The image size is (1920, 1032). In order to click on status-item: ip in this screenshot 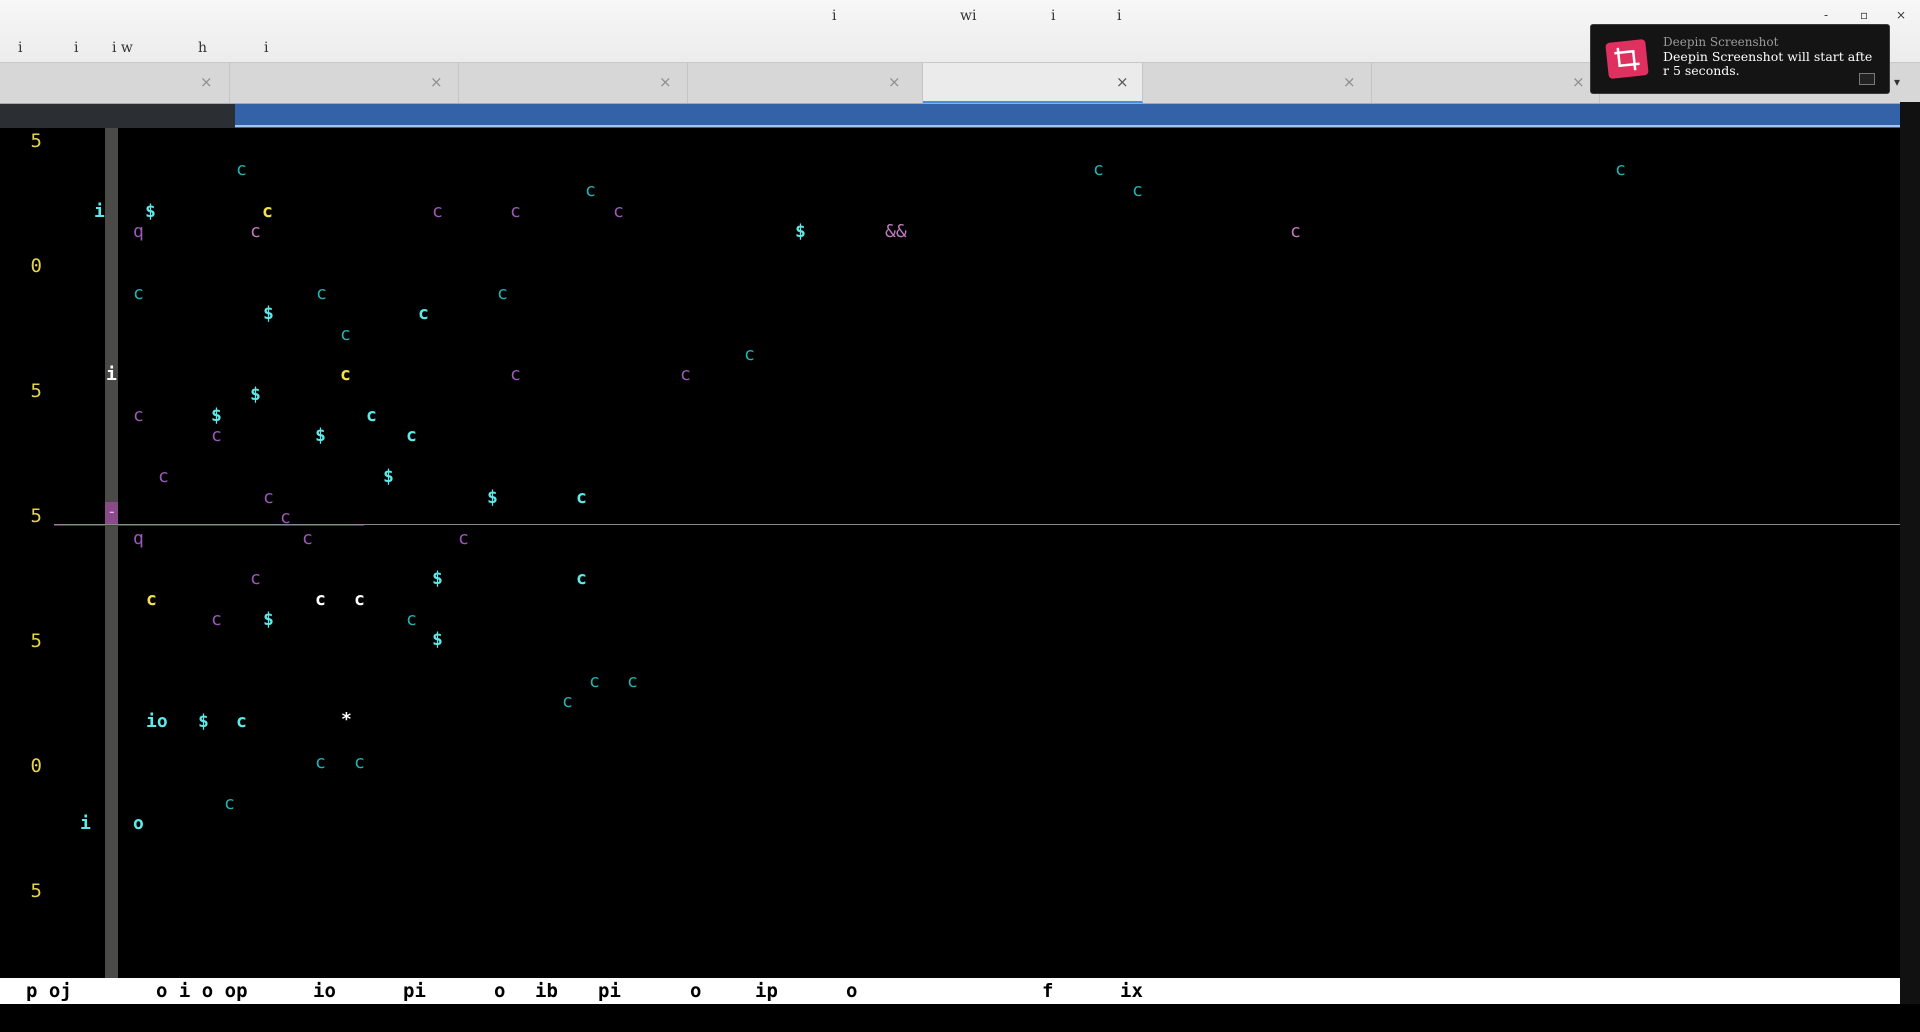, I will do `click(766, 991)`.